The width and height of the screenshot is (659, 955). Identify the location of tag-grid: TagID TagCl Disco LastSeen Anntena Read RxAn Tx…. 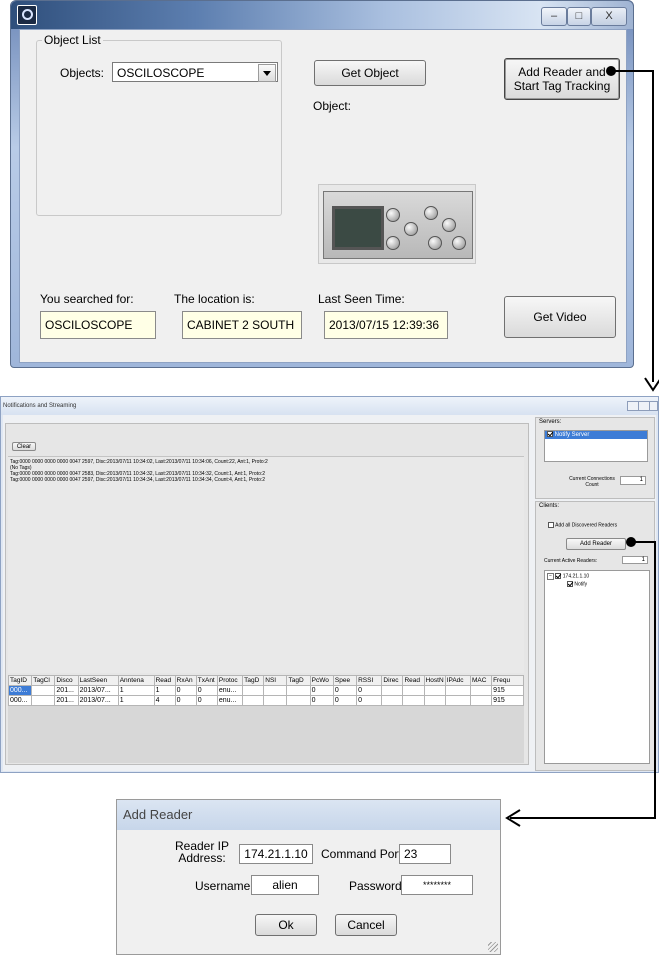
(265, 719).